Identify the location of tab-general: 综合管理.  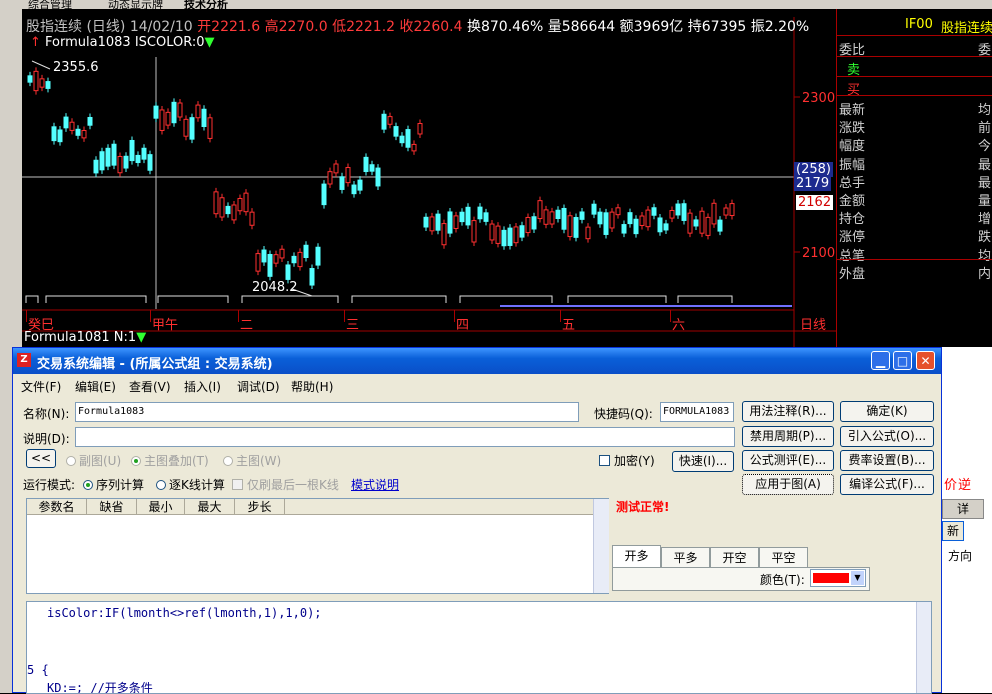
(50, 4).